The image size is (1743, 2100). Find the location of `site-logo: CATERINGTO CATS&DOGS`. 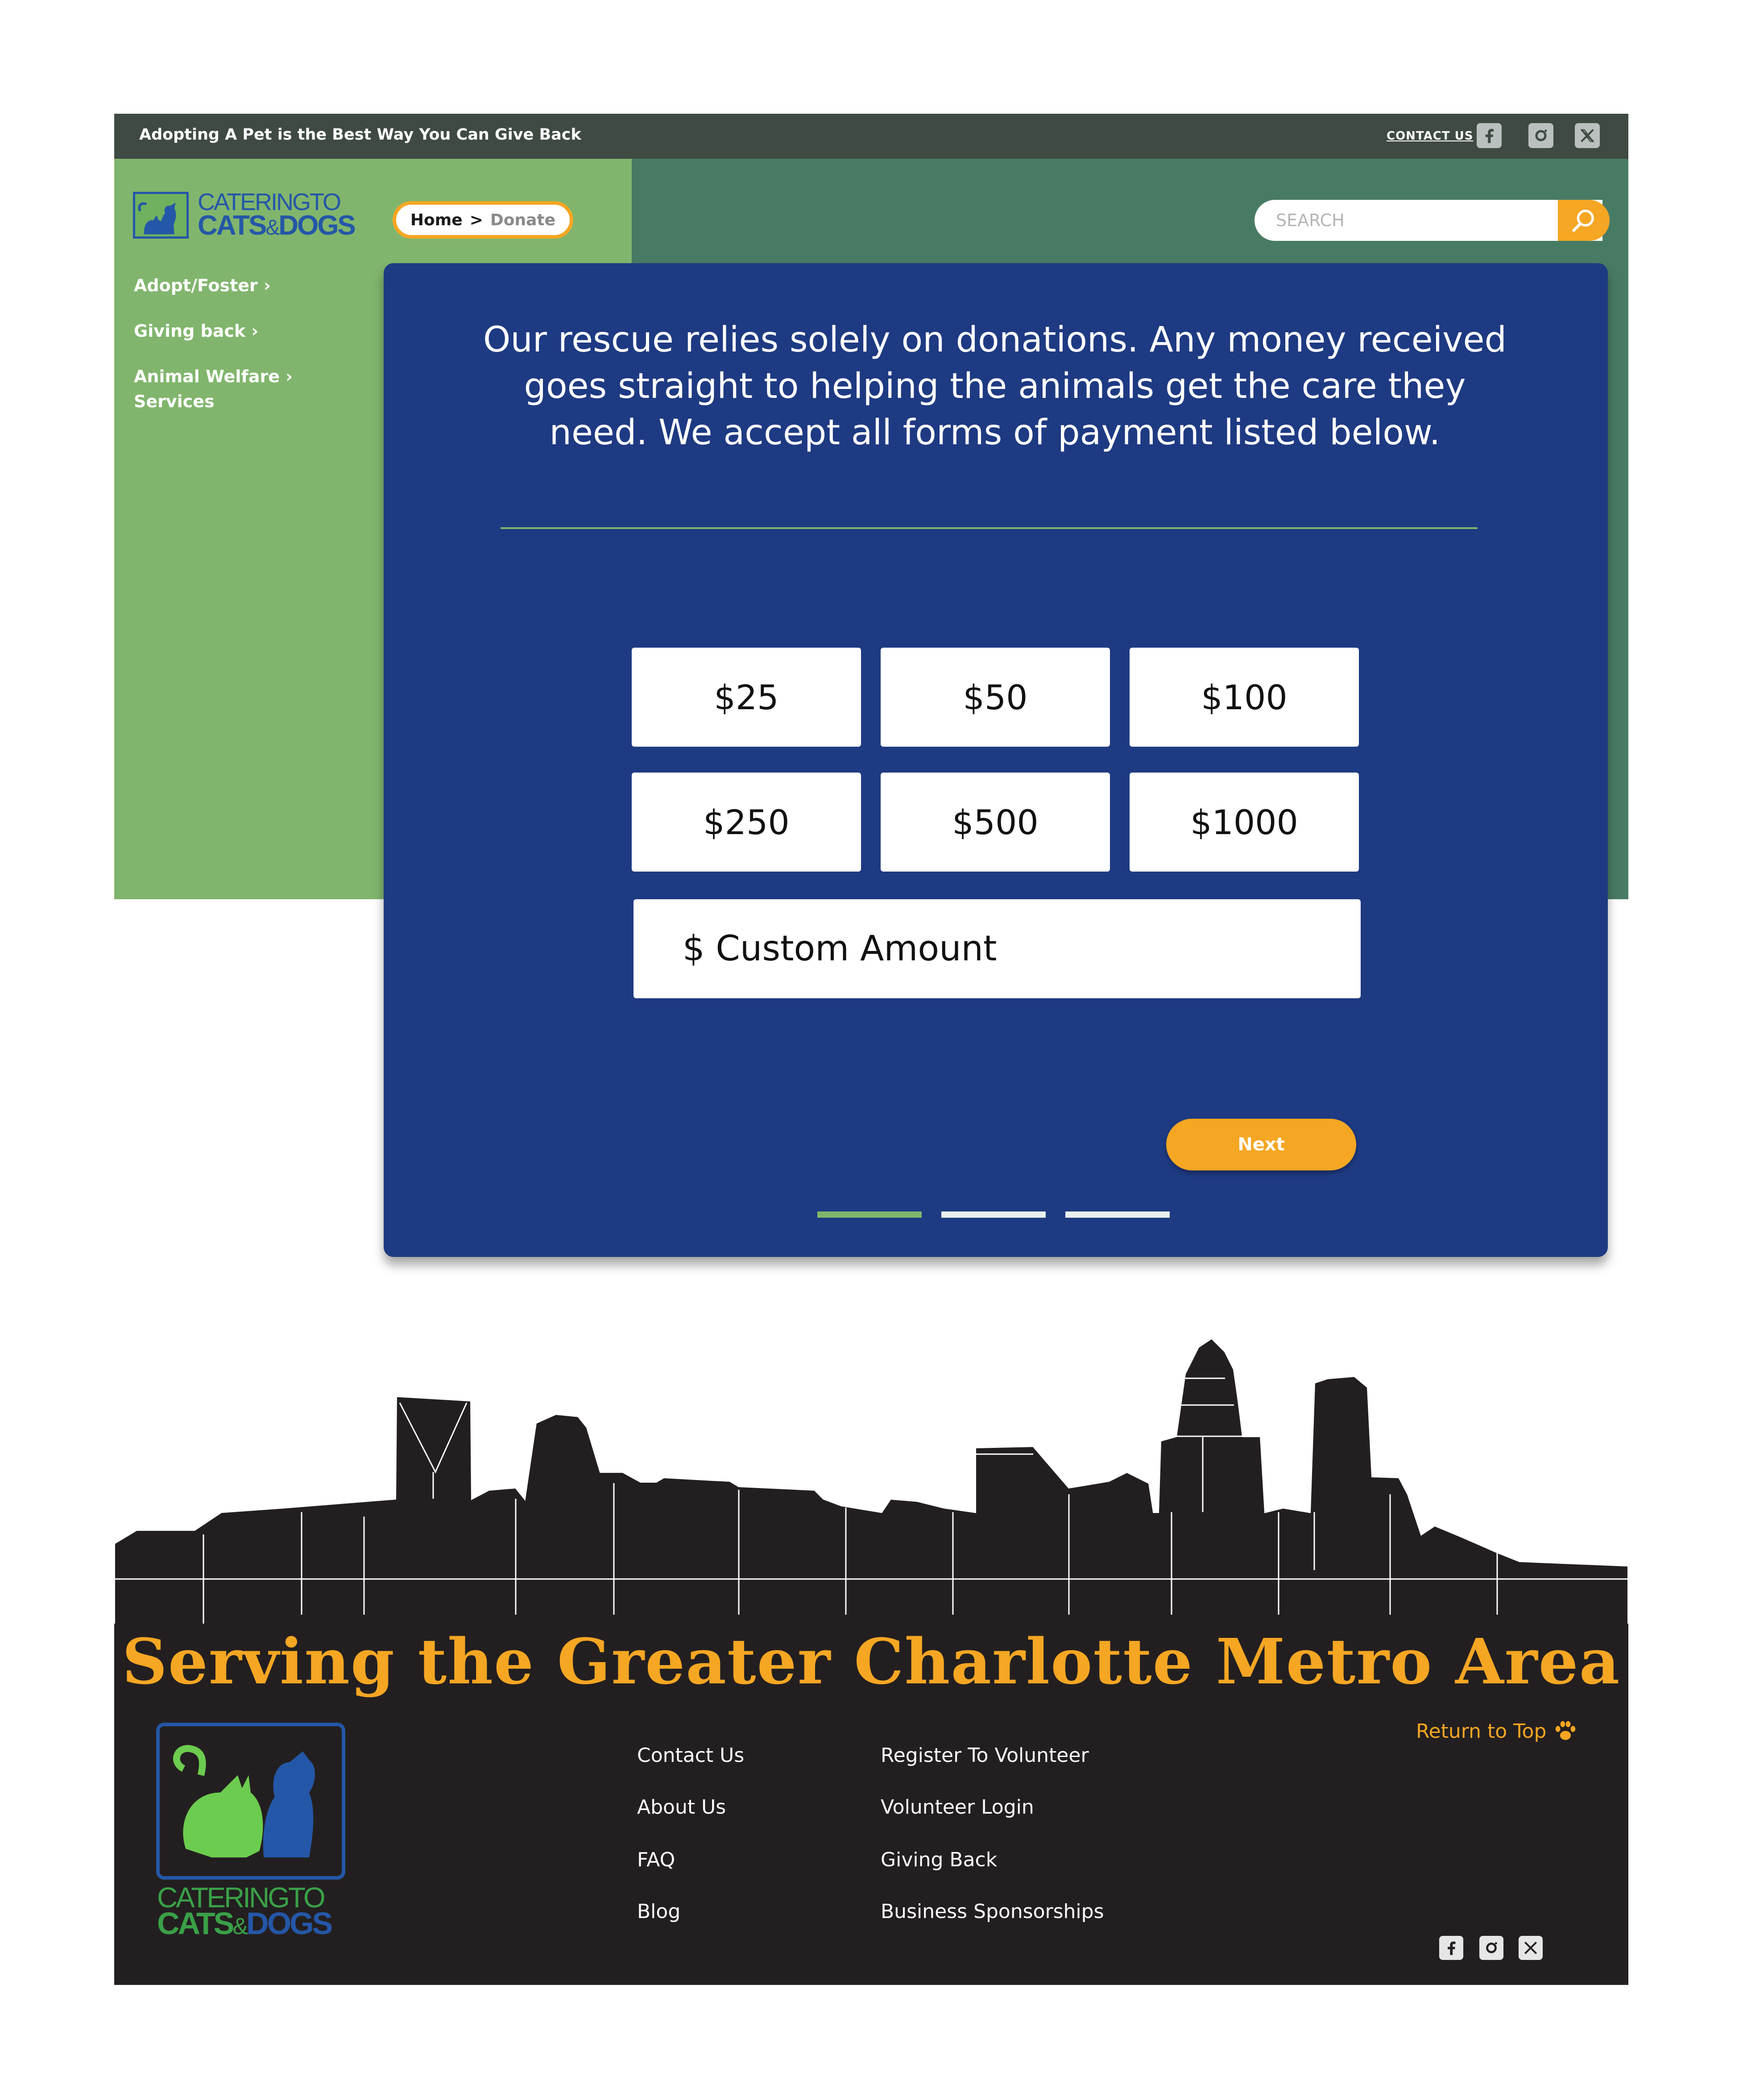

site-logo: CATERINGTO CATS&DOGS is located at coordinates (249, 215).